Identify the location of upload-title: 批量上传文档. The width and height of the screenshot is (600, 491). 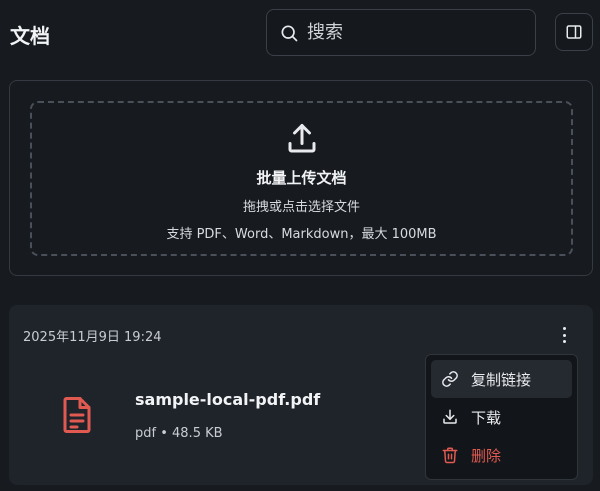
(301, 178).